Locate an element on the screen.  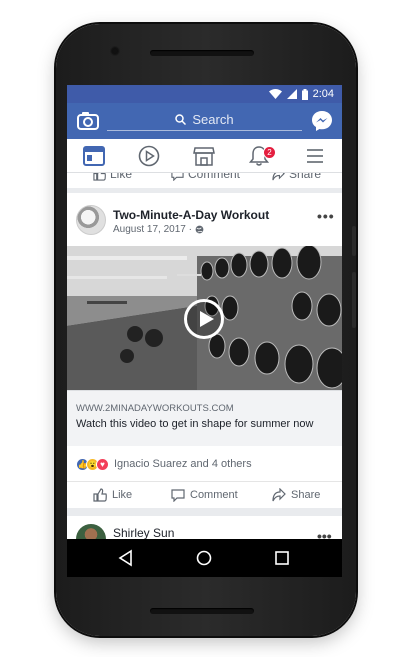
messenger-icon is located at coordinates (322, 121).